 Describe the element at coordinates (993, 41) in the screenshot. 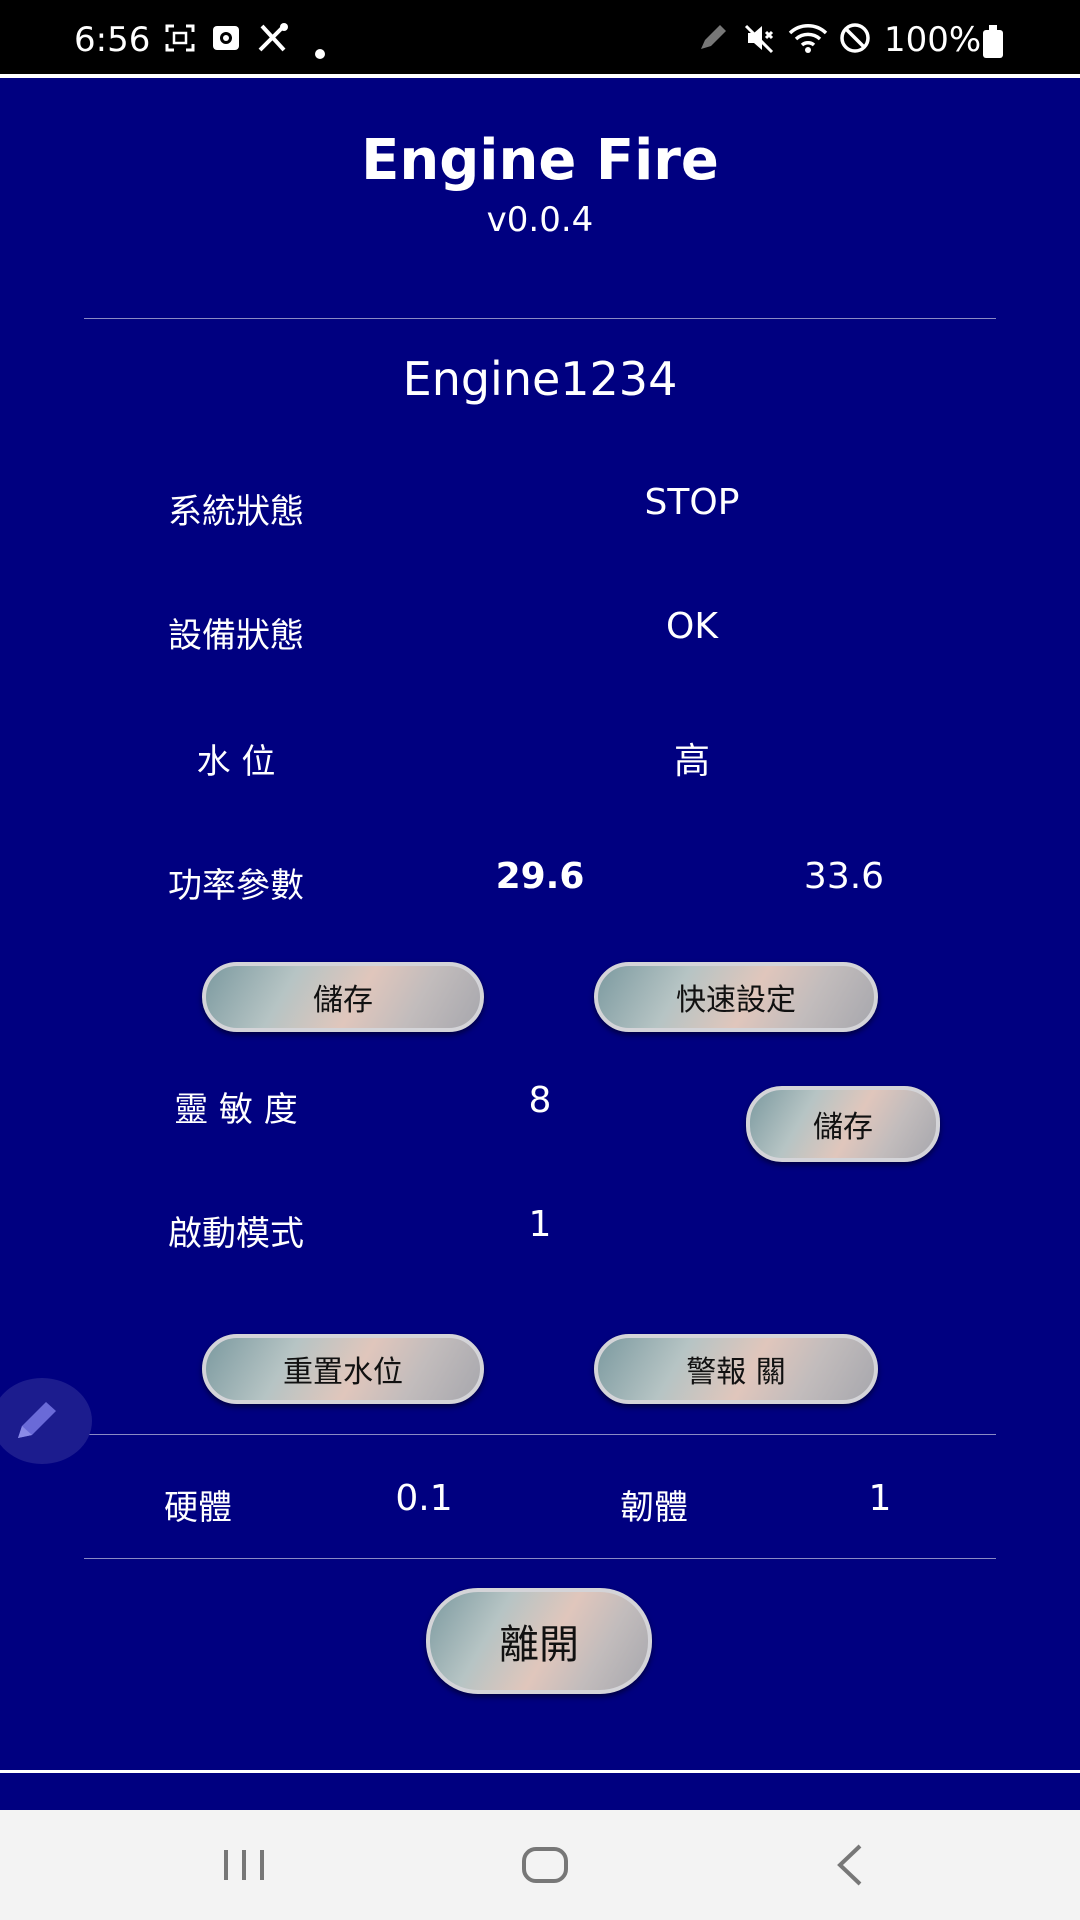

I see `battery-icon` at that location.